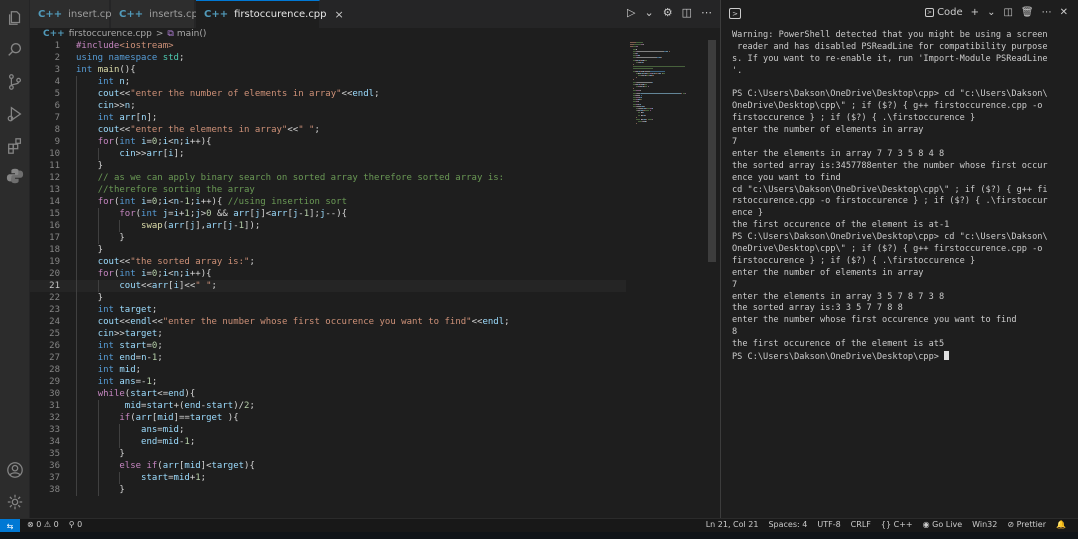 The width and height of the screenshot is (1078, 539). What do you see at coordinates (328, 286) in the screenshot?
I see `code-line: 21 cout<<arr[i]<<" ";` at bounding box center [328, 286].